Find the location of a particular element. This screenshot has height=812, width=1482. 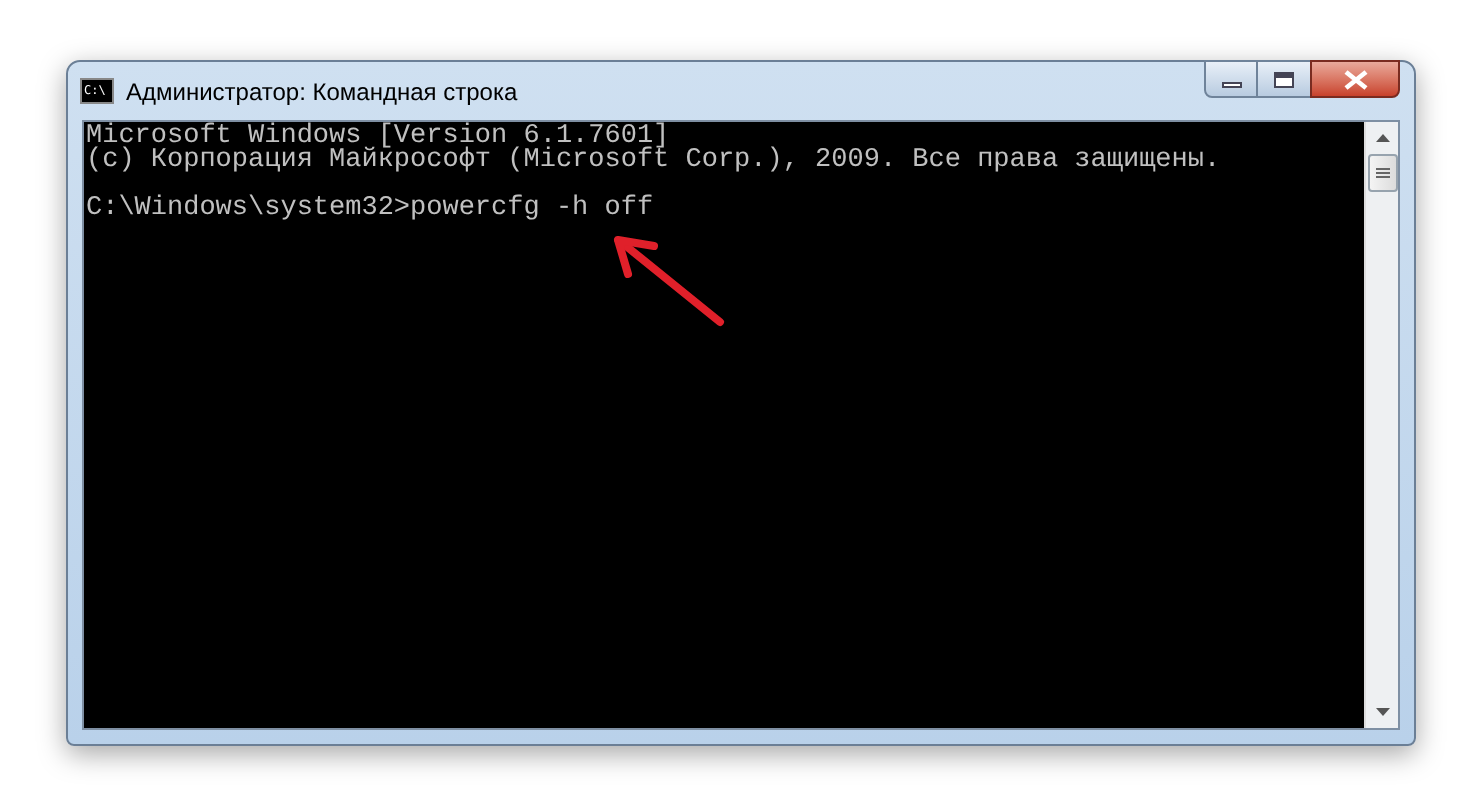

maximize-icon is located at coordinates (1284, 79).